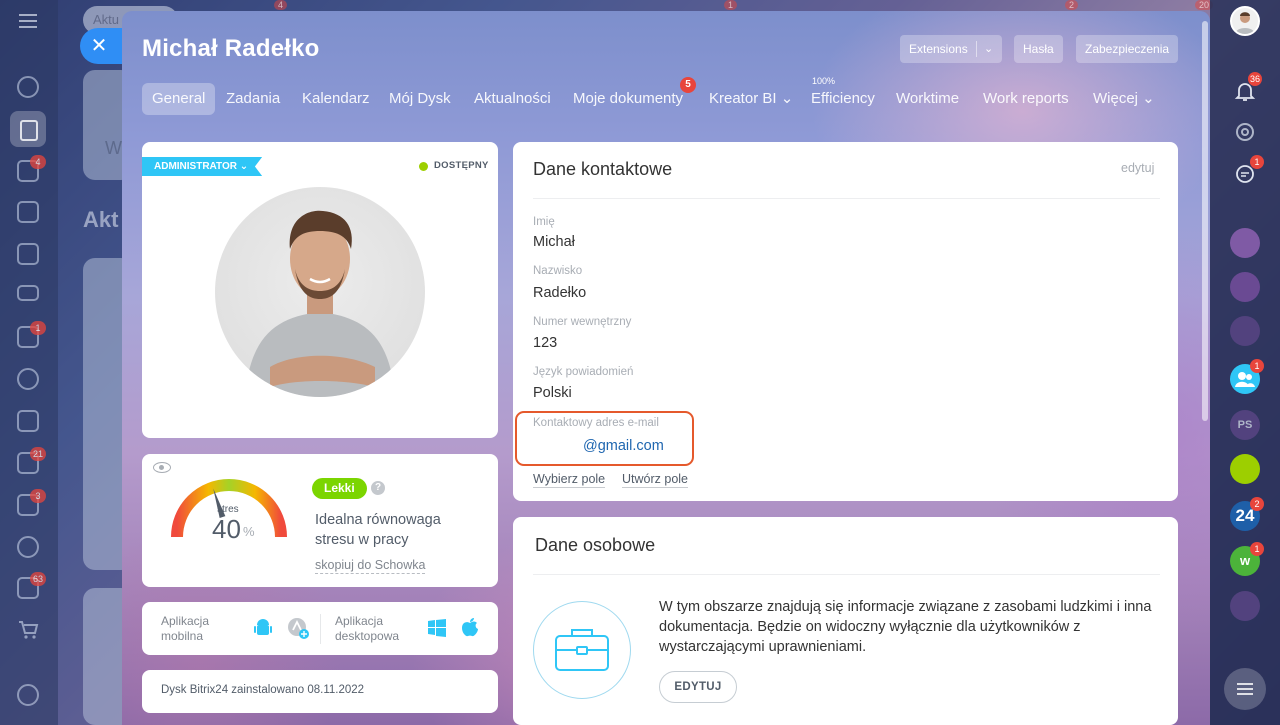 This screenshot has width=1280, height=725. I want to click on tasks-badge: 21, so click(38, 454).